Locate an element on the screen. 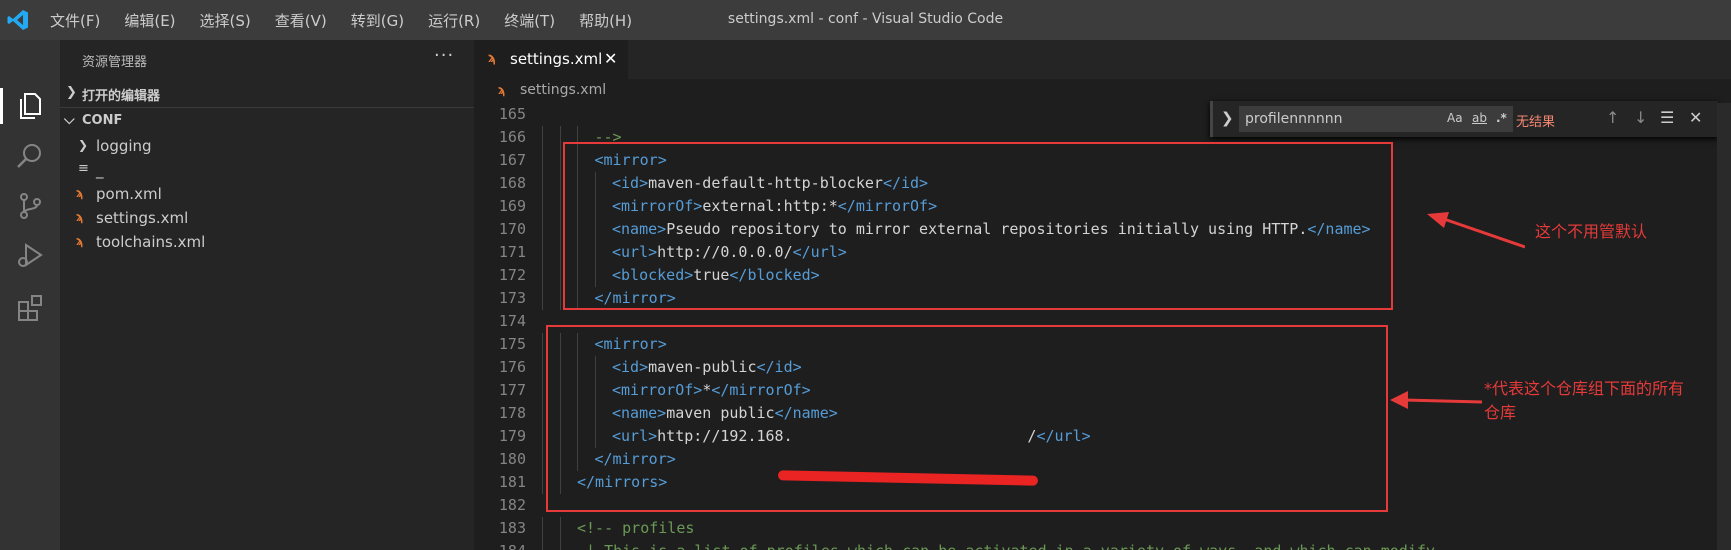 Image resolution: width=1731 pixels, height=550 pixels. menu-terminal: 终端(T) is located at coordinates (529, 20).